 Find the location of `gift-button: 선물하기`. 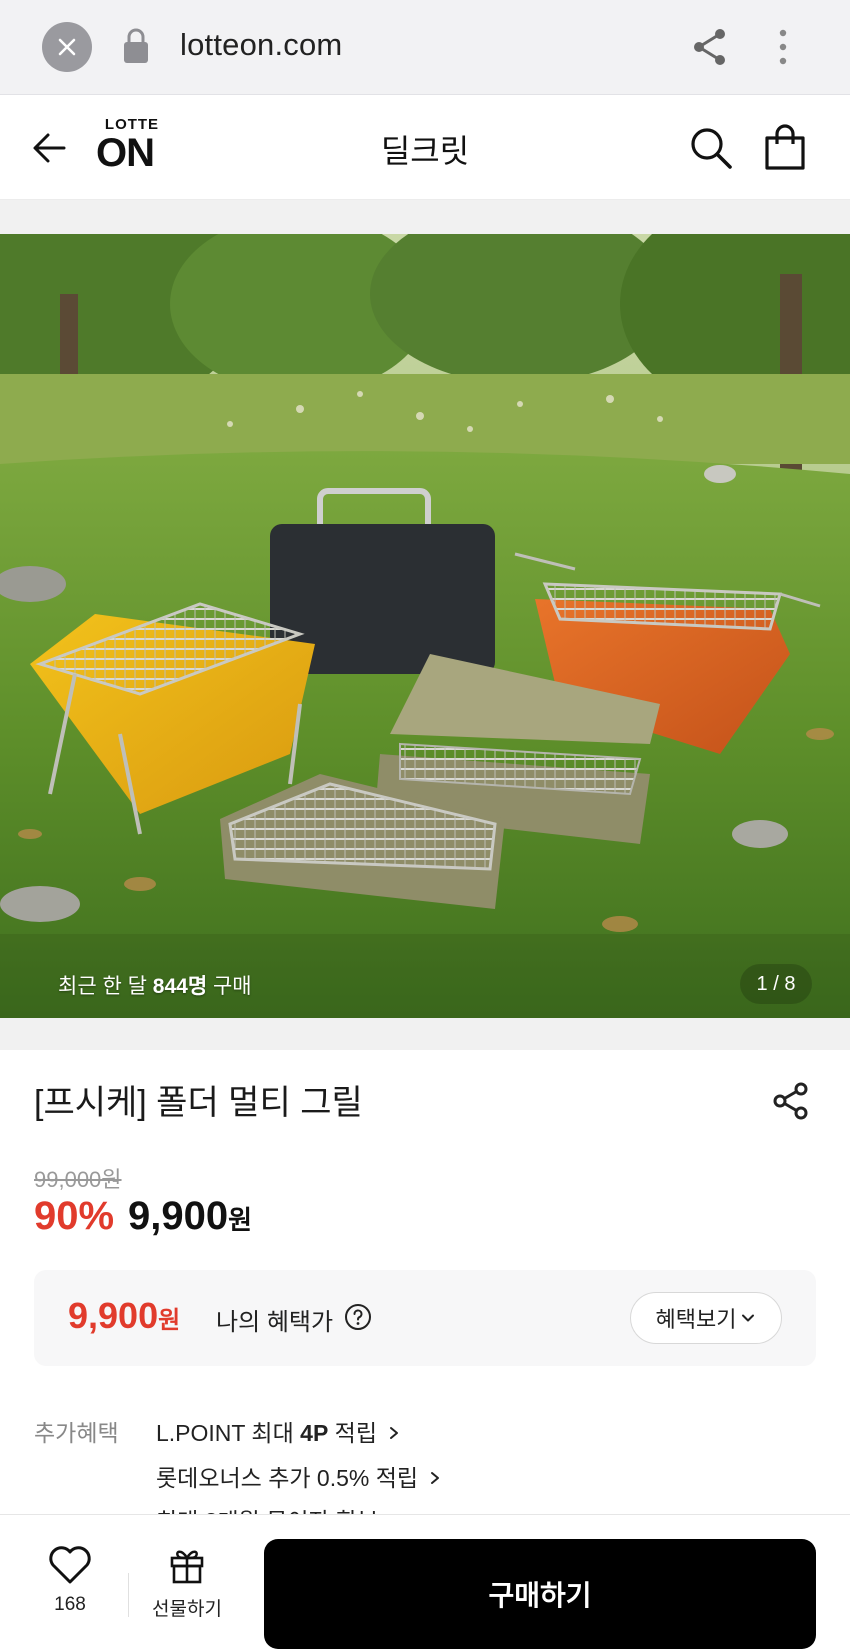

gift-button: 선물하기 is located at coordinates (187, 1585).